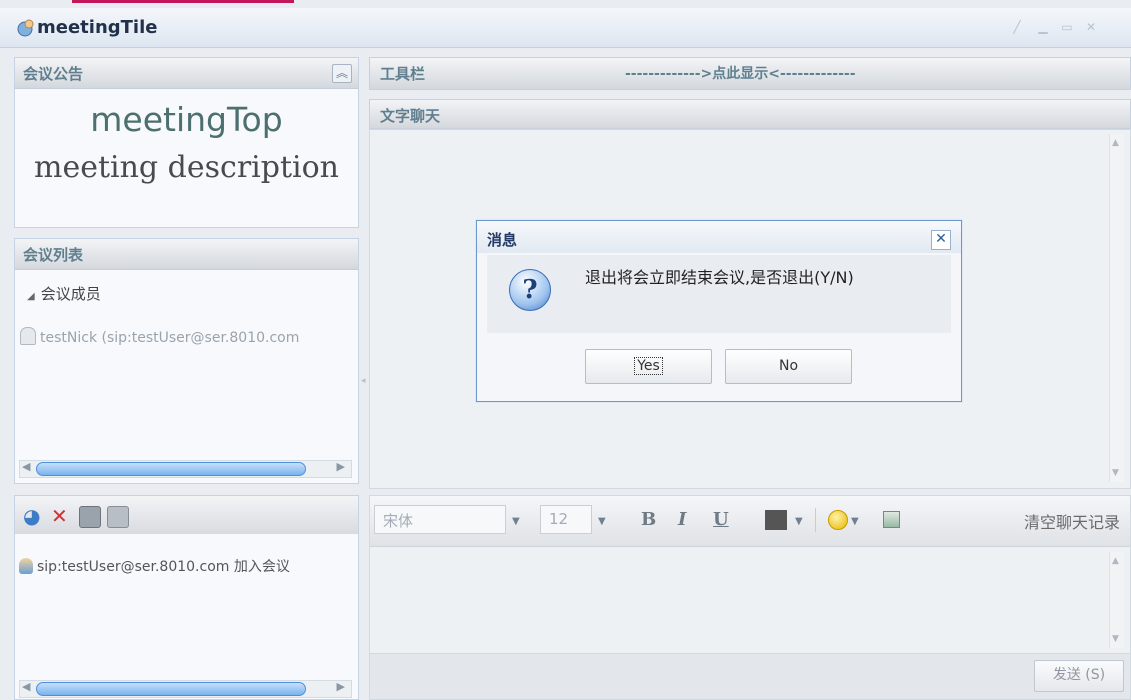 The width and height of the screenshot is (1131, 700). What do you see at coordinates (186, 597) in the screenshot?
I see `log-panel: ◕ ✕ sip:testUser@ser.8010.com 加入会议 ◀ ▶` at bounding box center [186, 597].